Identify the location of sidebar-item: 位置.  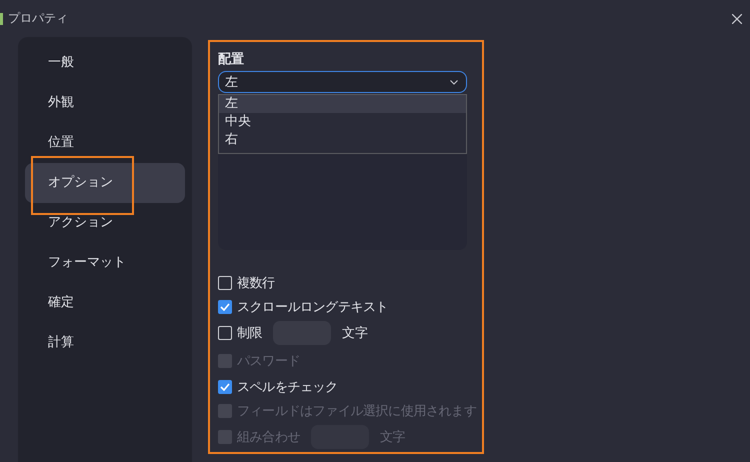
(105, 143).